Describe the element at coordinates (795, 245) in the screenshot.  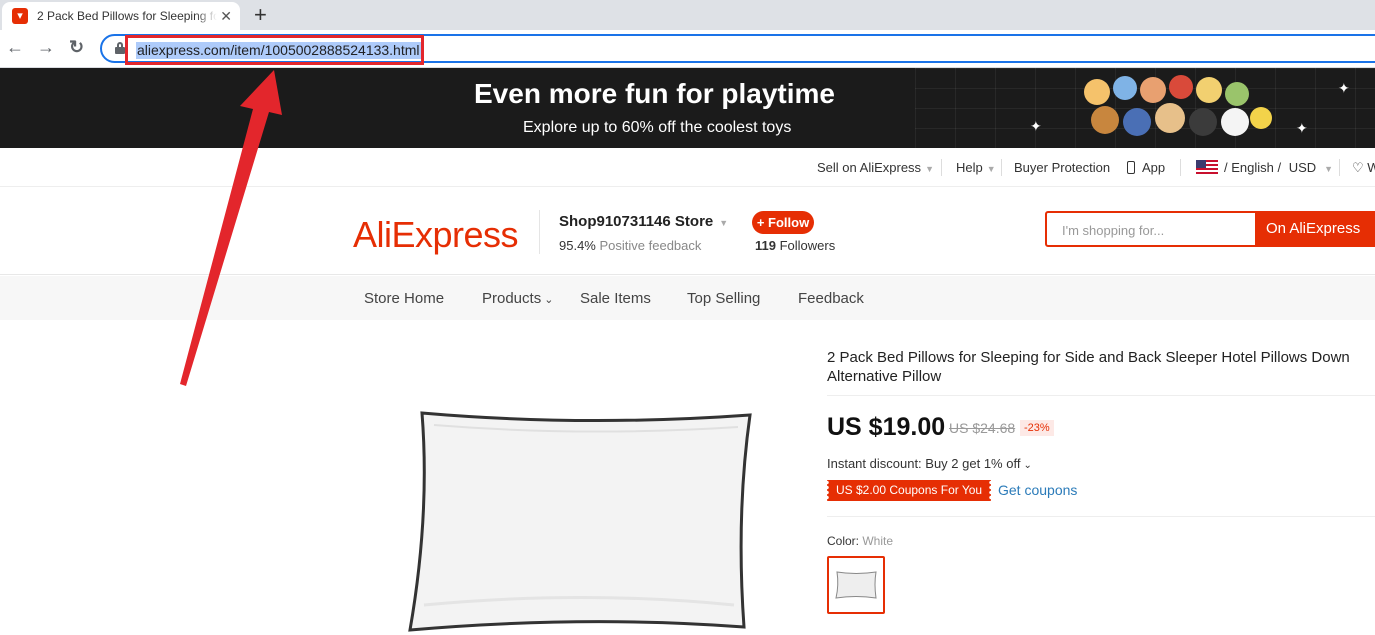
I see `followers-count: 119 Followers` at that location.